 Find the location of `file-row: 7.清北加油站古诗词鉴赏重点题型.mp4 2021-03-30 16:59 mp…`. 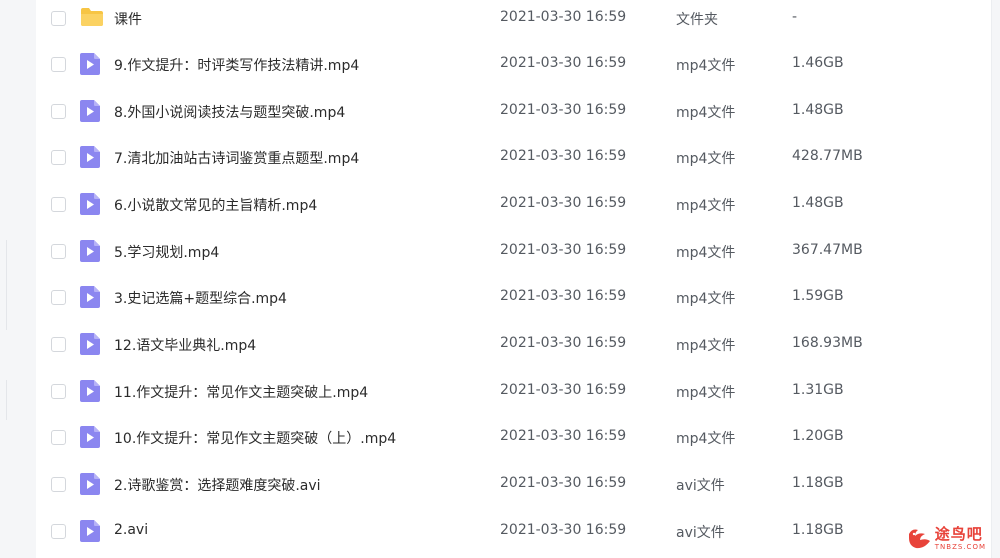

file-row: 7.清北加油站古诗词鉴赏重点题型.mp4 2021-03-30 16:59 mp… is located at coordinates (513, 159).